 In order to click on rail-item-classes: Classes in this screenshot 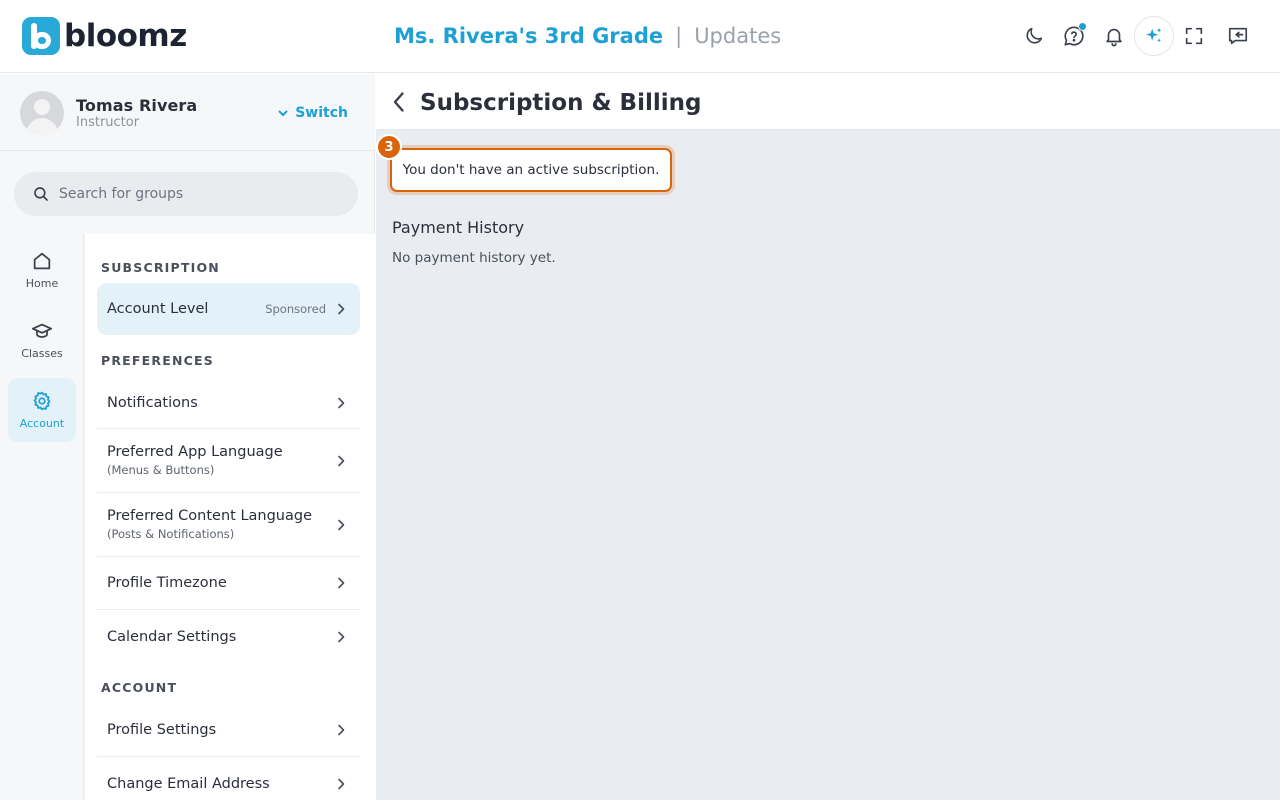, I will do `click(42, 340)`.